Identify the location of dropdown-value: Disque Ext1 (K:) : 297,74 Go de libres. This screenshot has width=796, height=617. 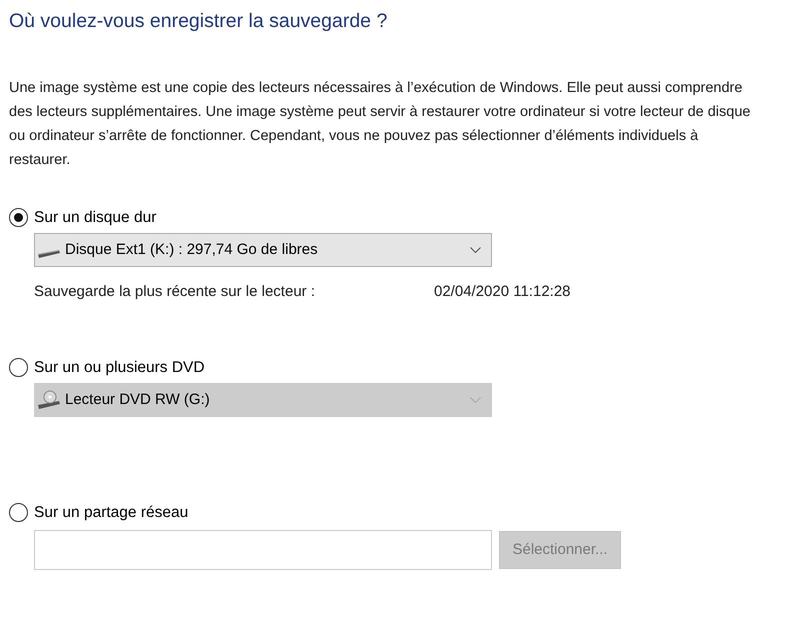
(192, 250).